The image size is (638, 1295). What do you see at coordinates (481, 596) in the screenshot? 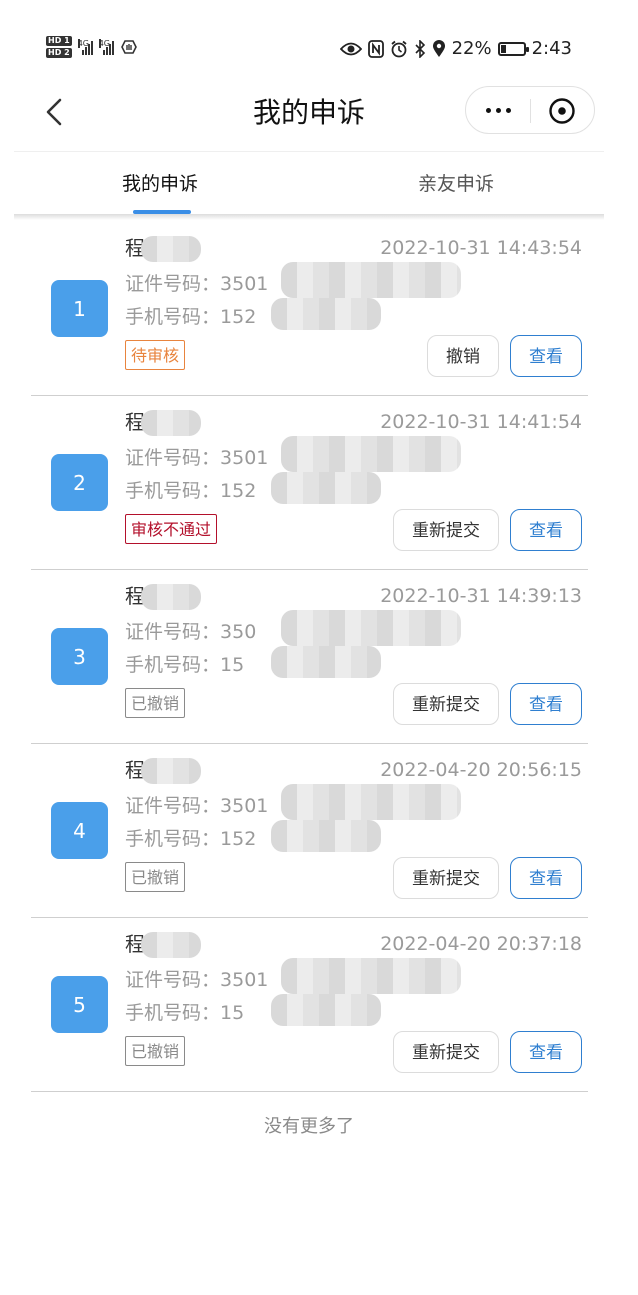
I see `submit-time: 2022-10-31 14:39:13` at bounding box center [481, 596].